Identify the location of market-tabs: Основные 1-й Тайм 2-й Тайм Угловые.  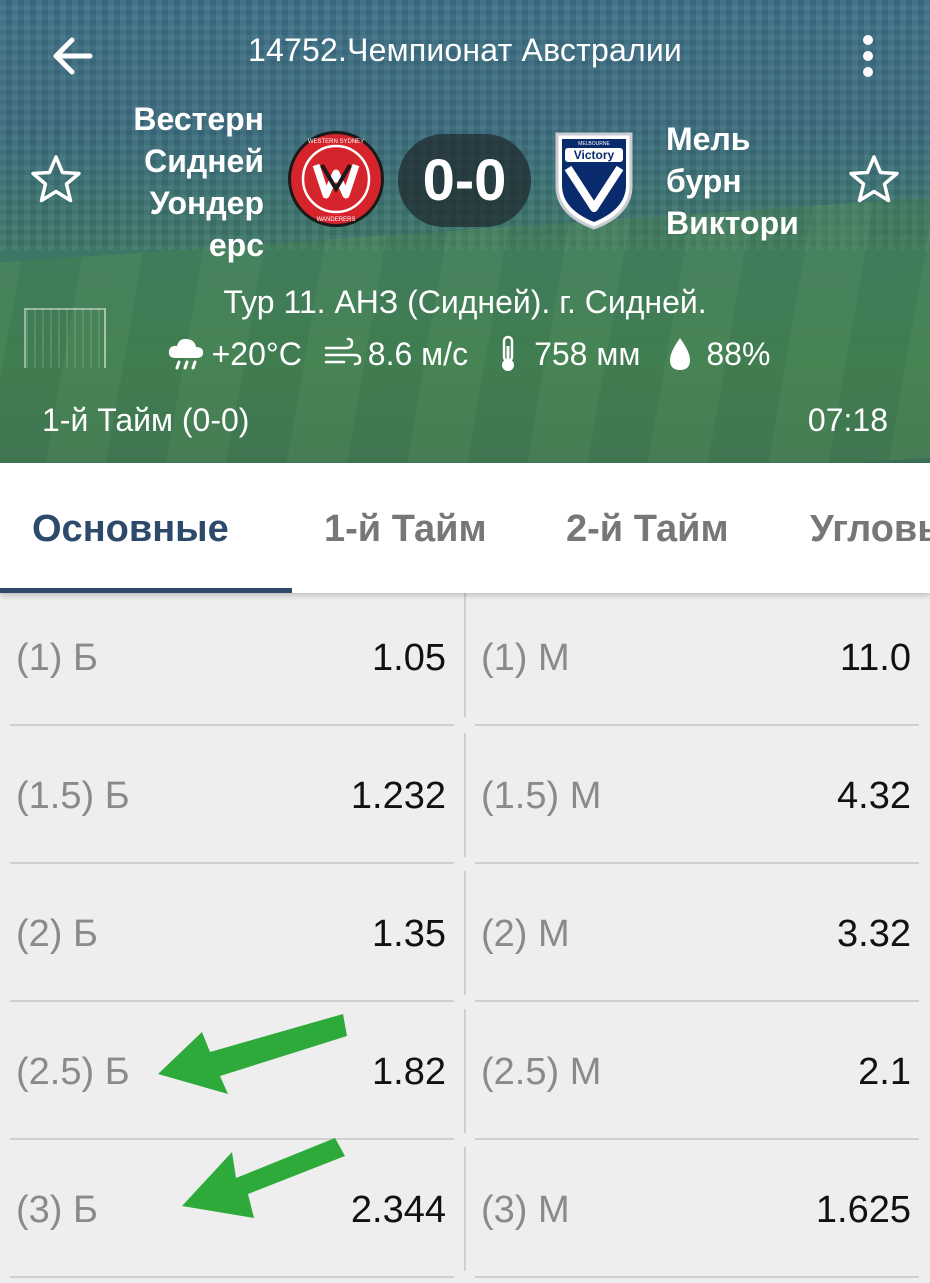
(465, 528).